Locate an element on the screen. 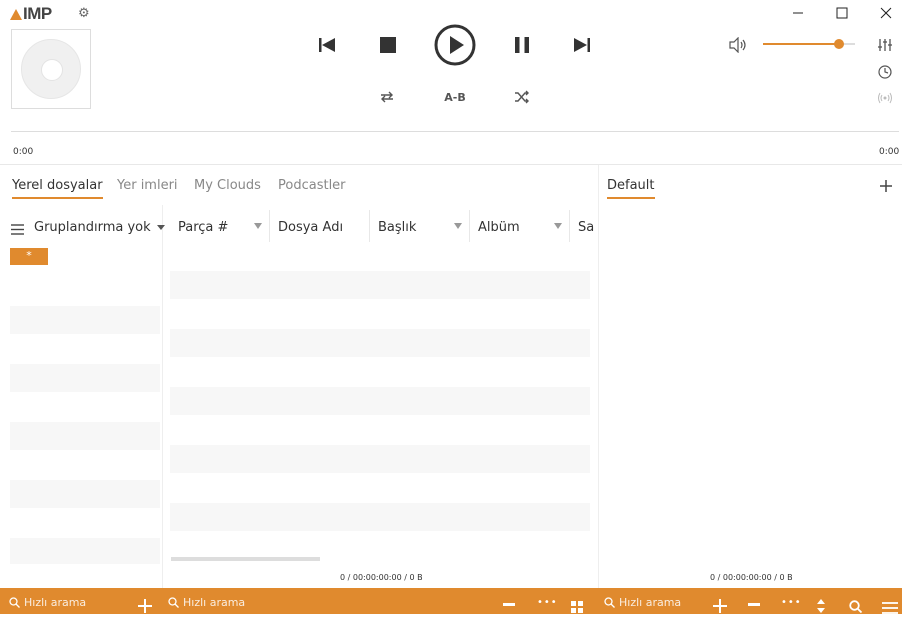  skip-back-icon is located at coordinates (327, 45).